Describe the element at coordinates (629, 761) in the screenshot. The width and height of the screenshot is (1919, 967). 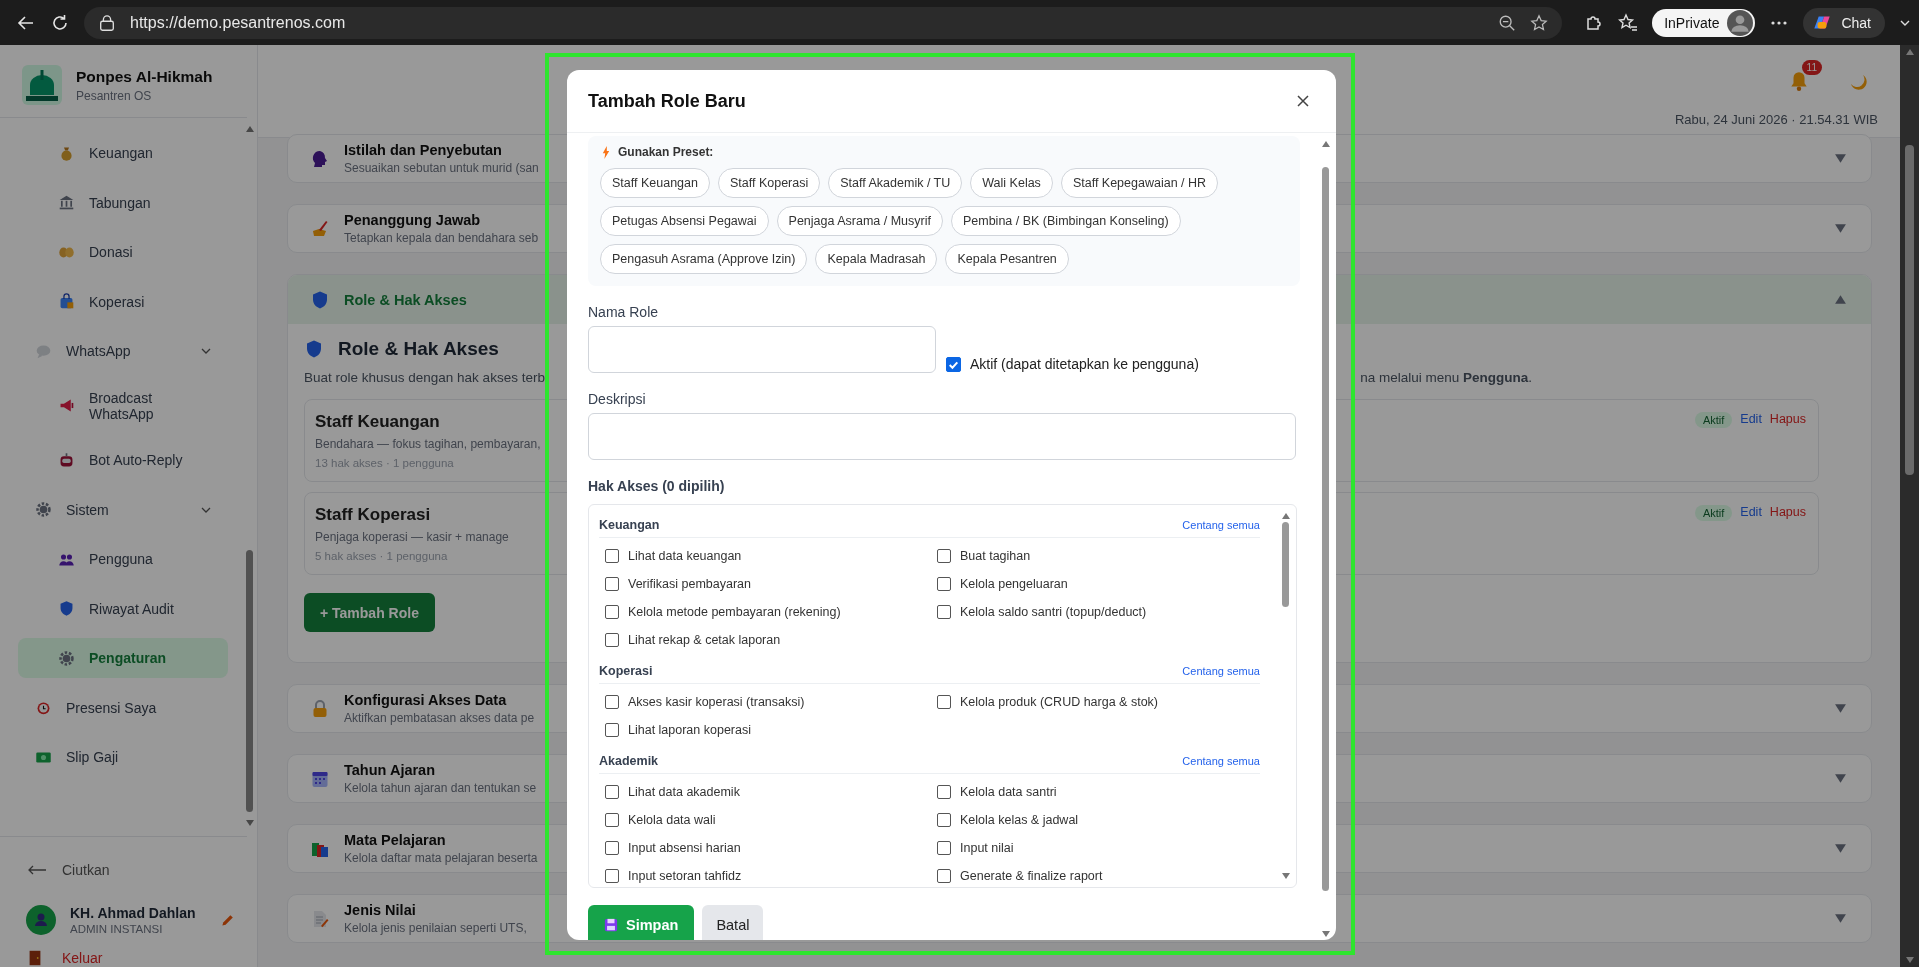
I see `group-title: Akademik` at that location.